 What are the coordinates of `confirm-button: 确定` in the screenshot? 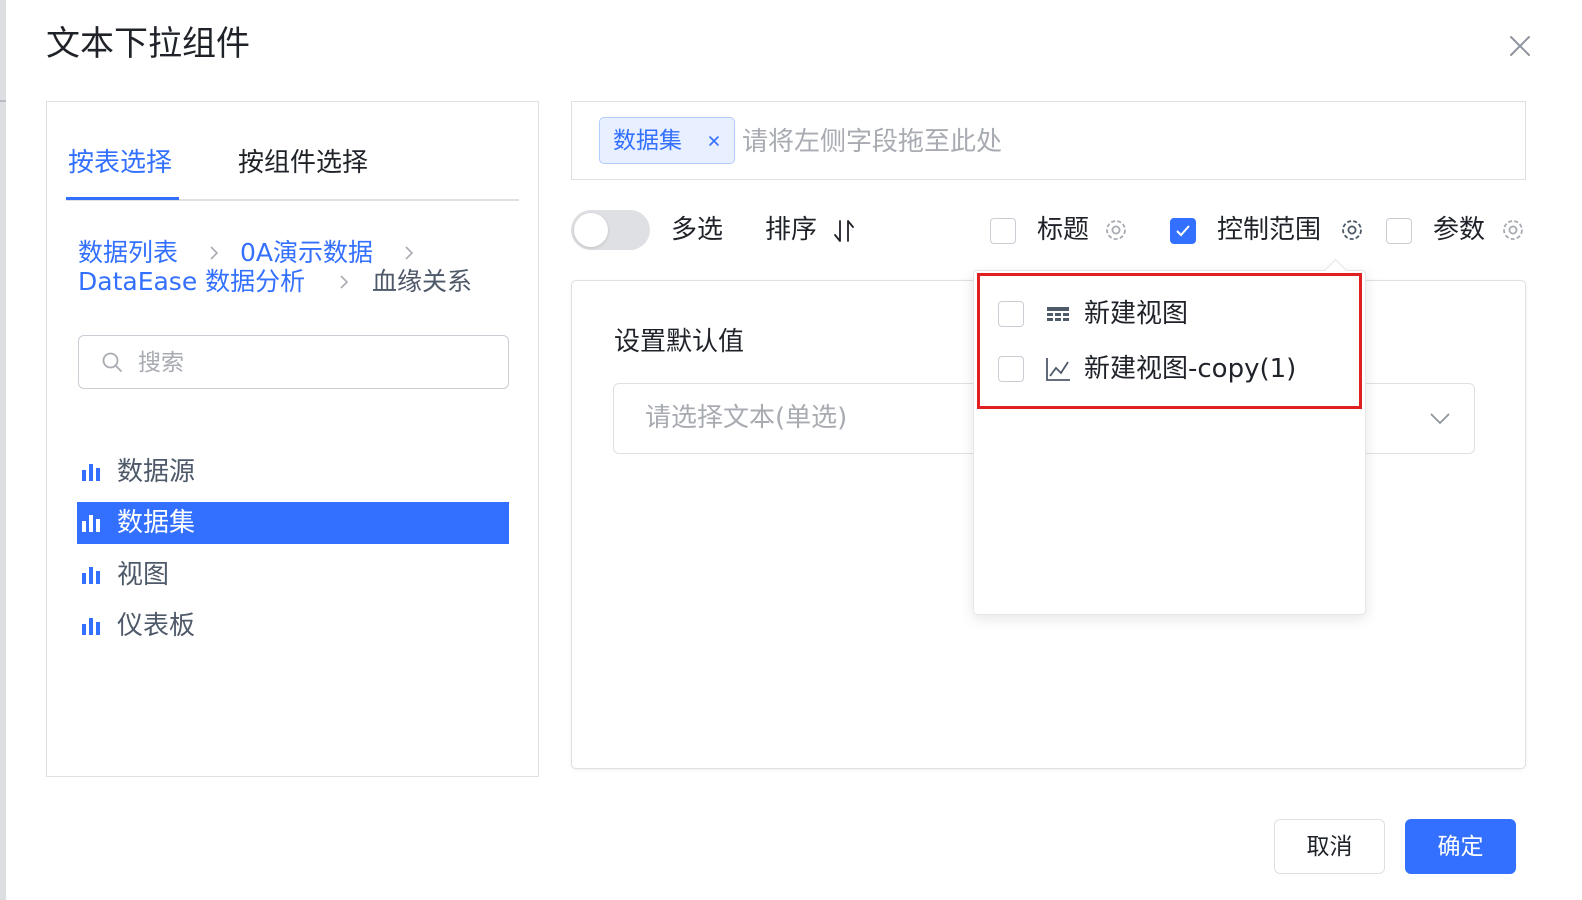 It's located at (1460, 846).